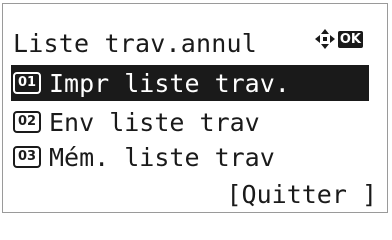 This screenshot has height=240, width=392. Describe the element at coordinates (301, 194) in the screenshot. I see `quit-label: [Quitter ]` at that location.